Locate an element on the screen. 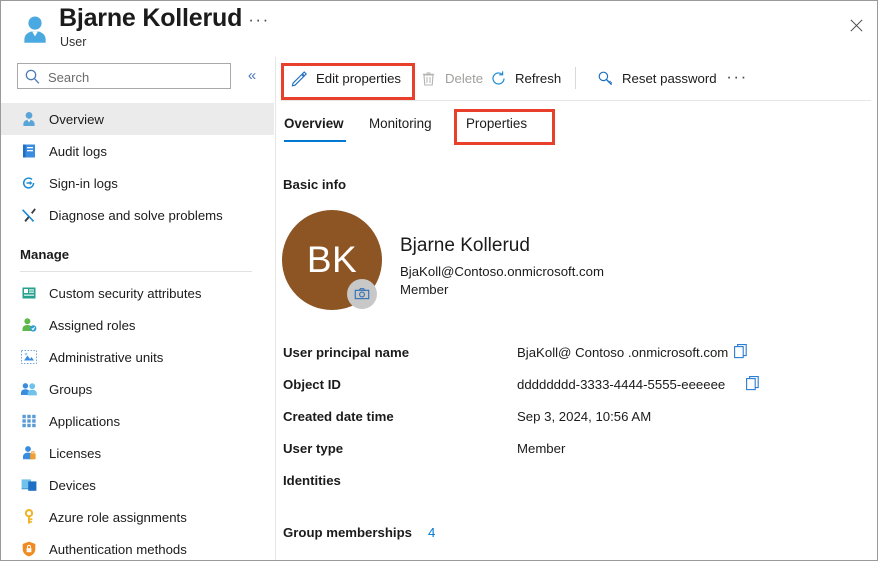 The image size is (878, 561). sidebar-item-label: Diagnose and solve problems is located at coordinates (136, 215).